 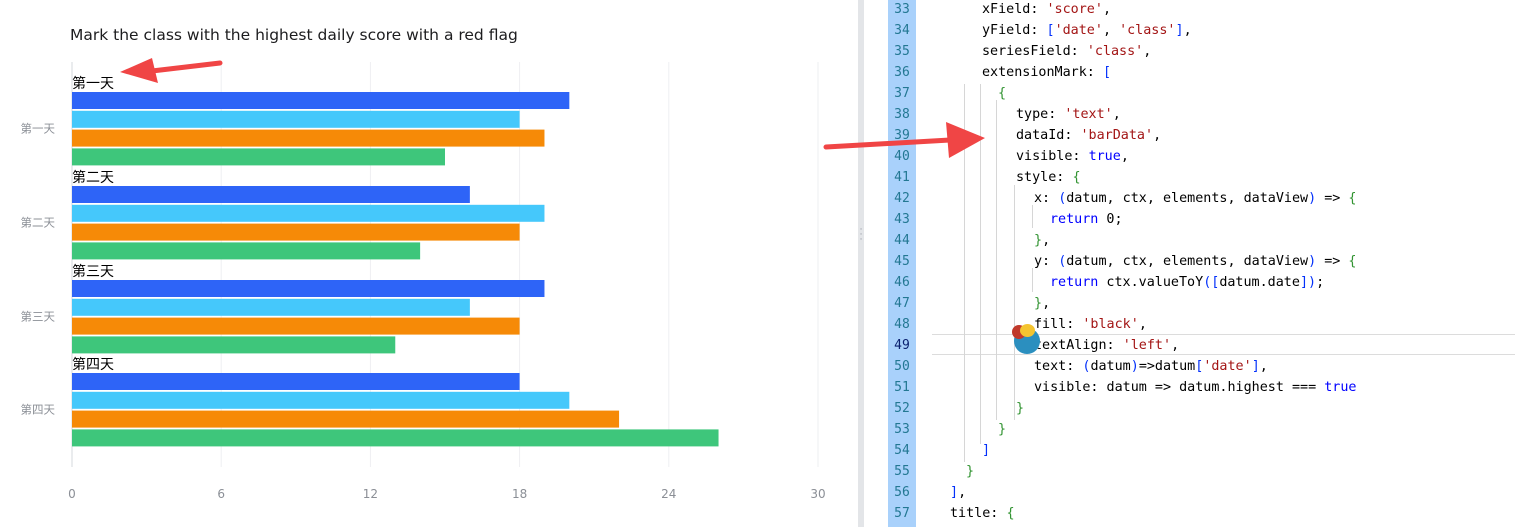 What do you see at coordinates (904, 140) in the screenshot?
I see `annotation-arrow-right` at bounding box center [904, 140].